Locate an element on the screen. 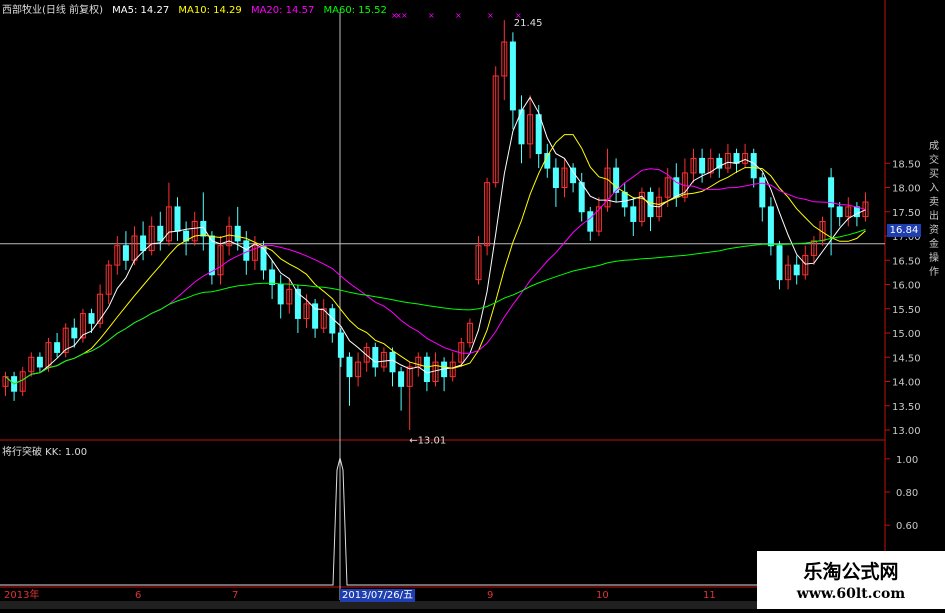  current-price-tag: 16.84 is located at coordinates (904, 230).